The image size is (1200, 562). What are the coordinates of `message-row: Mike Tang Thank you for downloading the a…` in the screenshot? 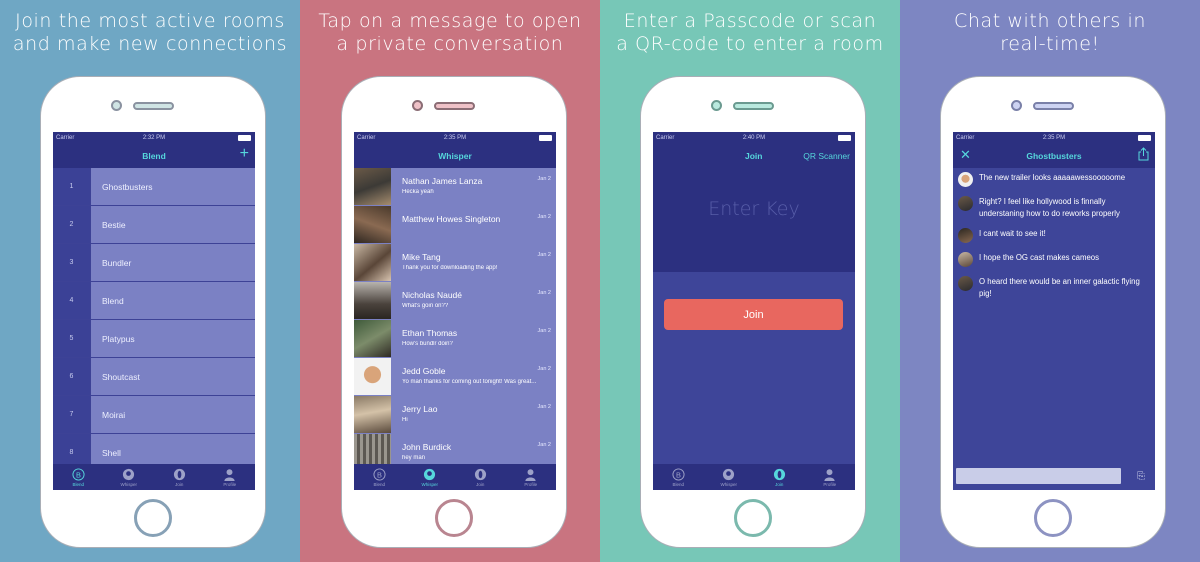 It's located at (455, 263).